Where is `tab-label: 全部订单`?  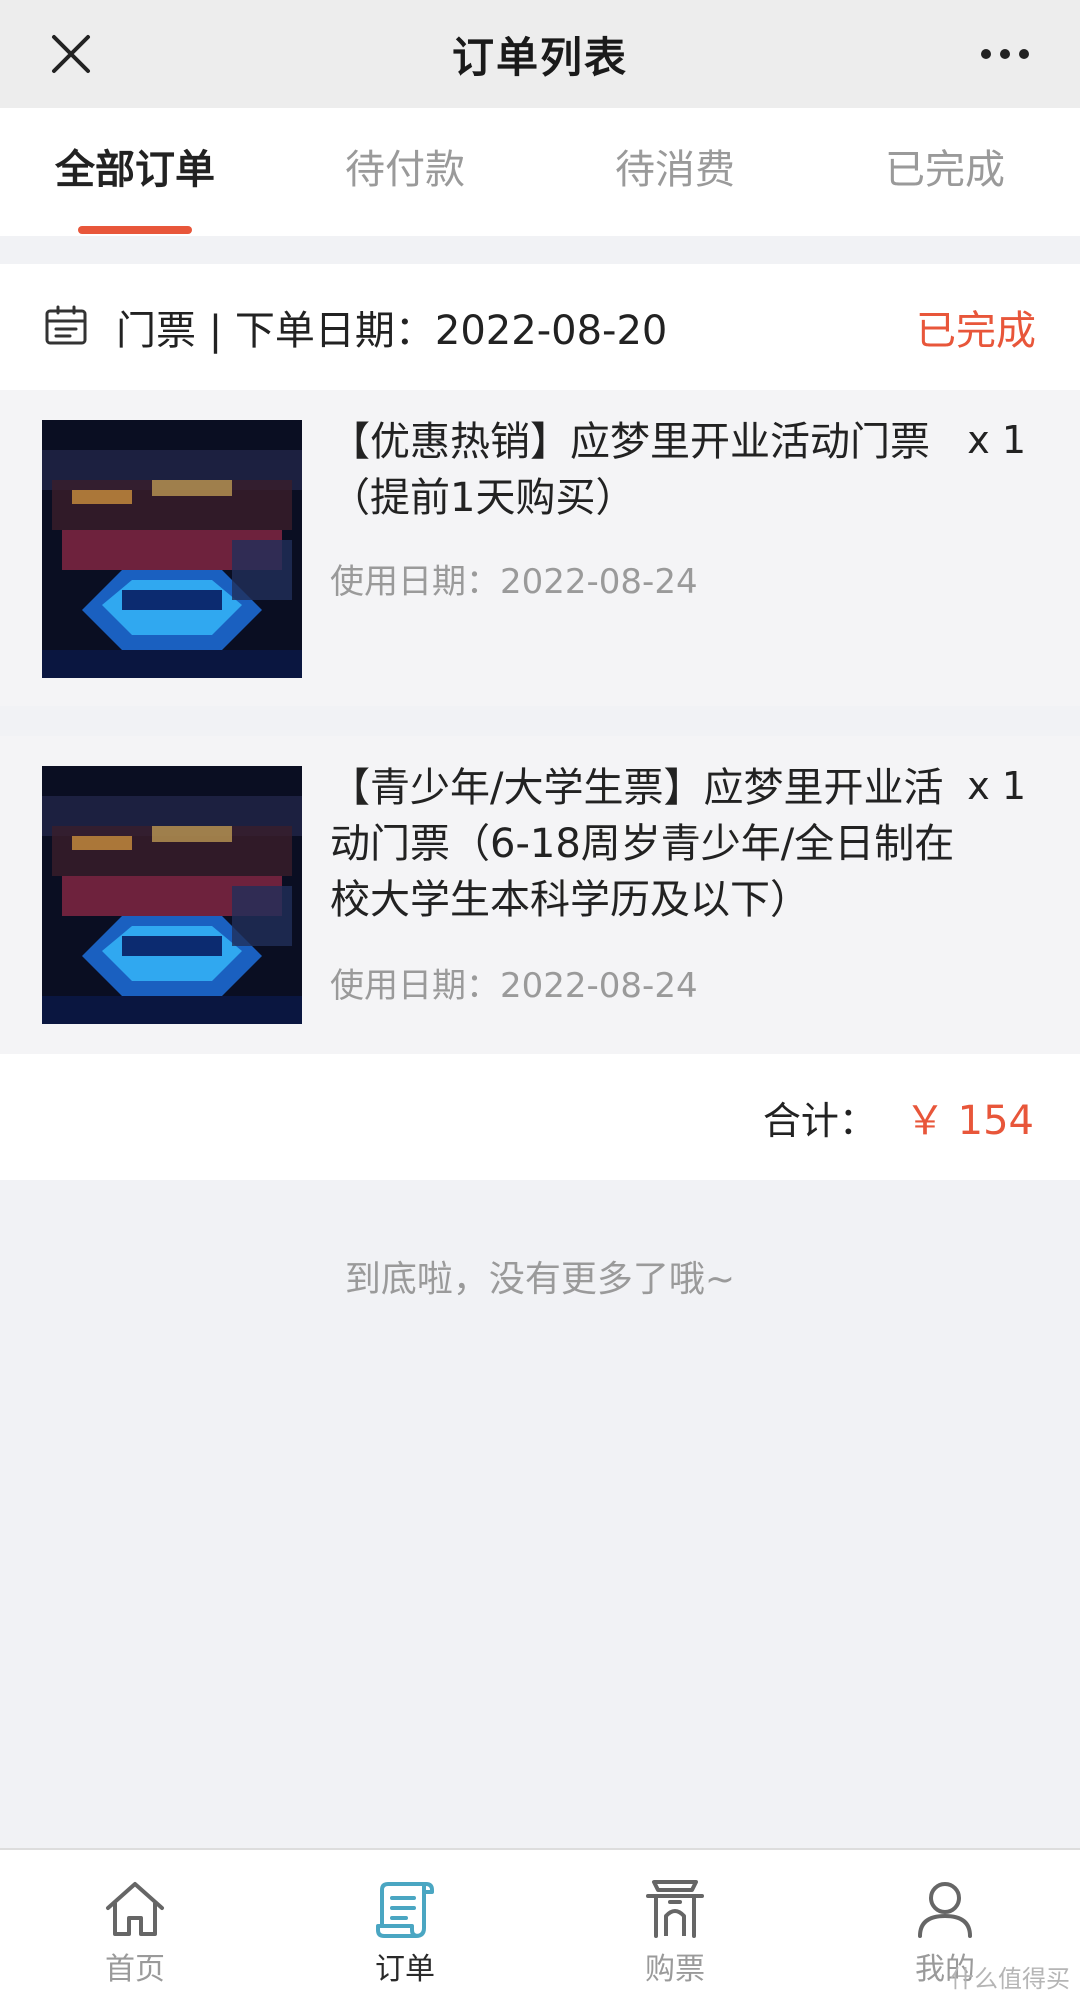
tab-label: 全部订单 is located at coordinates (135, 170).